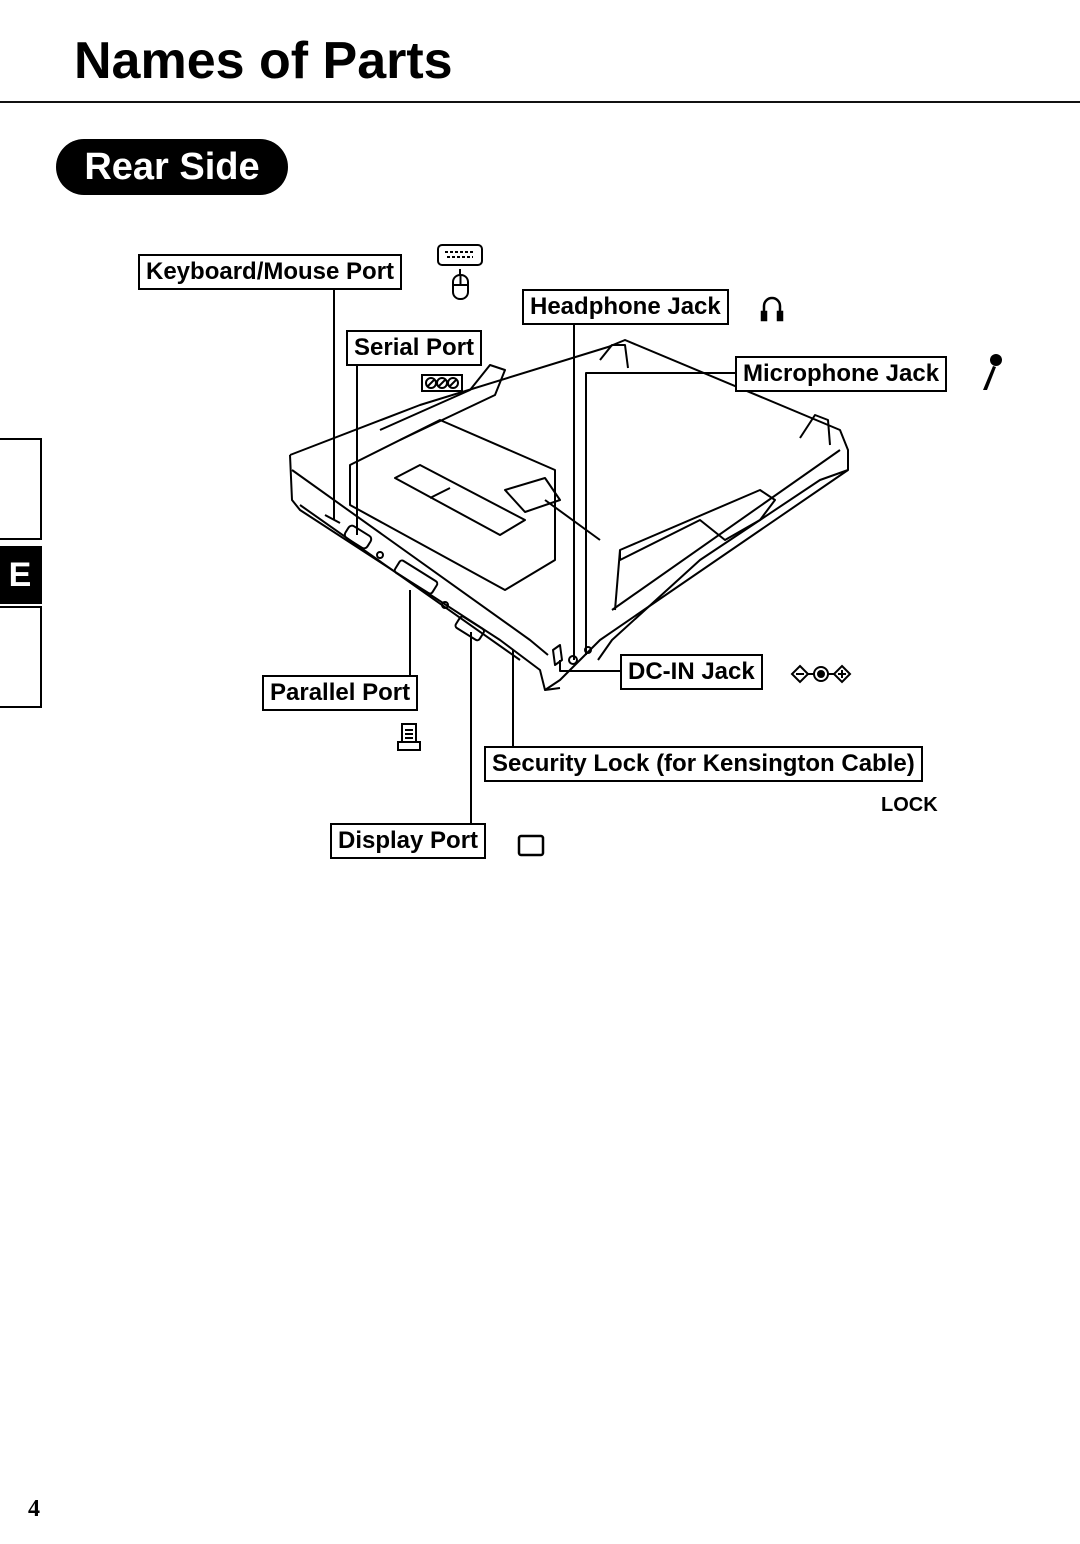 The image size is (1080, 1544). What do you see at coordinates (772, 309) in the screenshot?
I see `headphone-icon` at bounding box center [772, 309].